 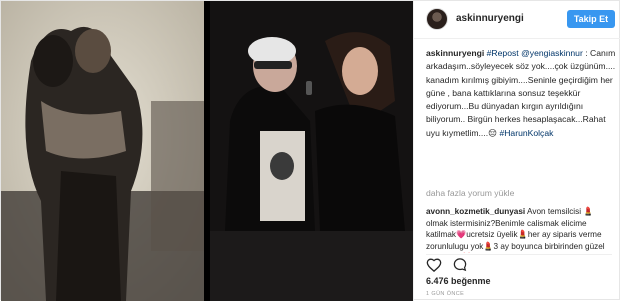 What do you see at coordinates (475, 211) in the screenshot?
I see `comment-username: avonn_kozmetik_dunyasi` at bounding box center [475, 211].